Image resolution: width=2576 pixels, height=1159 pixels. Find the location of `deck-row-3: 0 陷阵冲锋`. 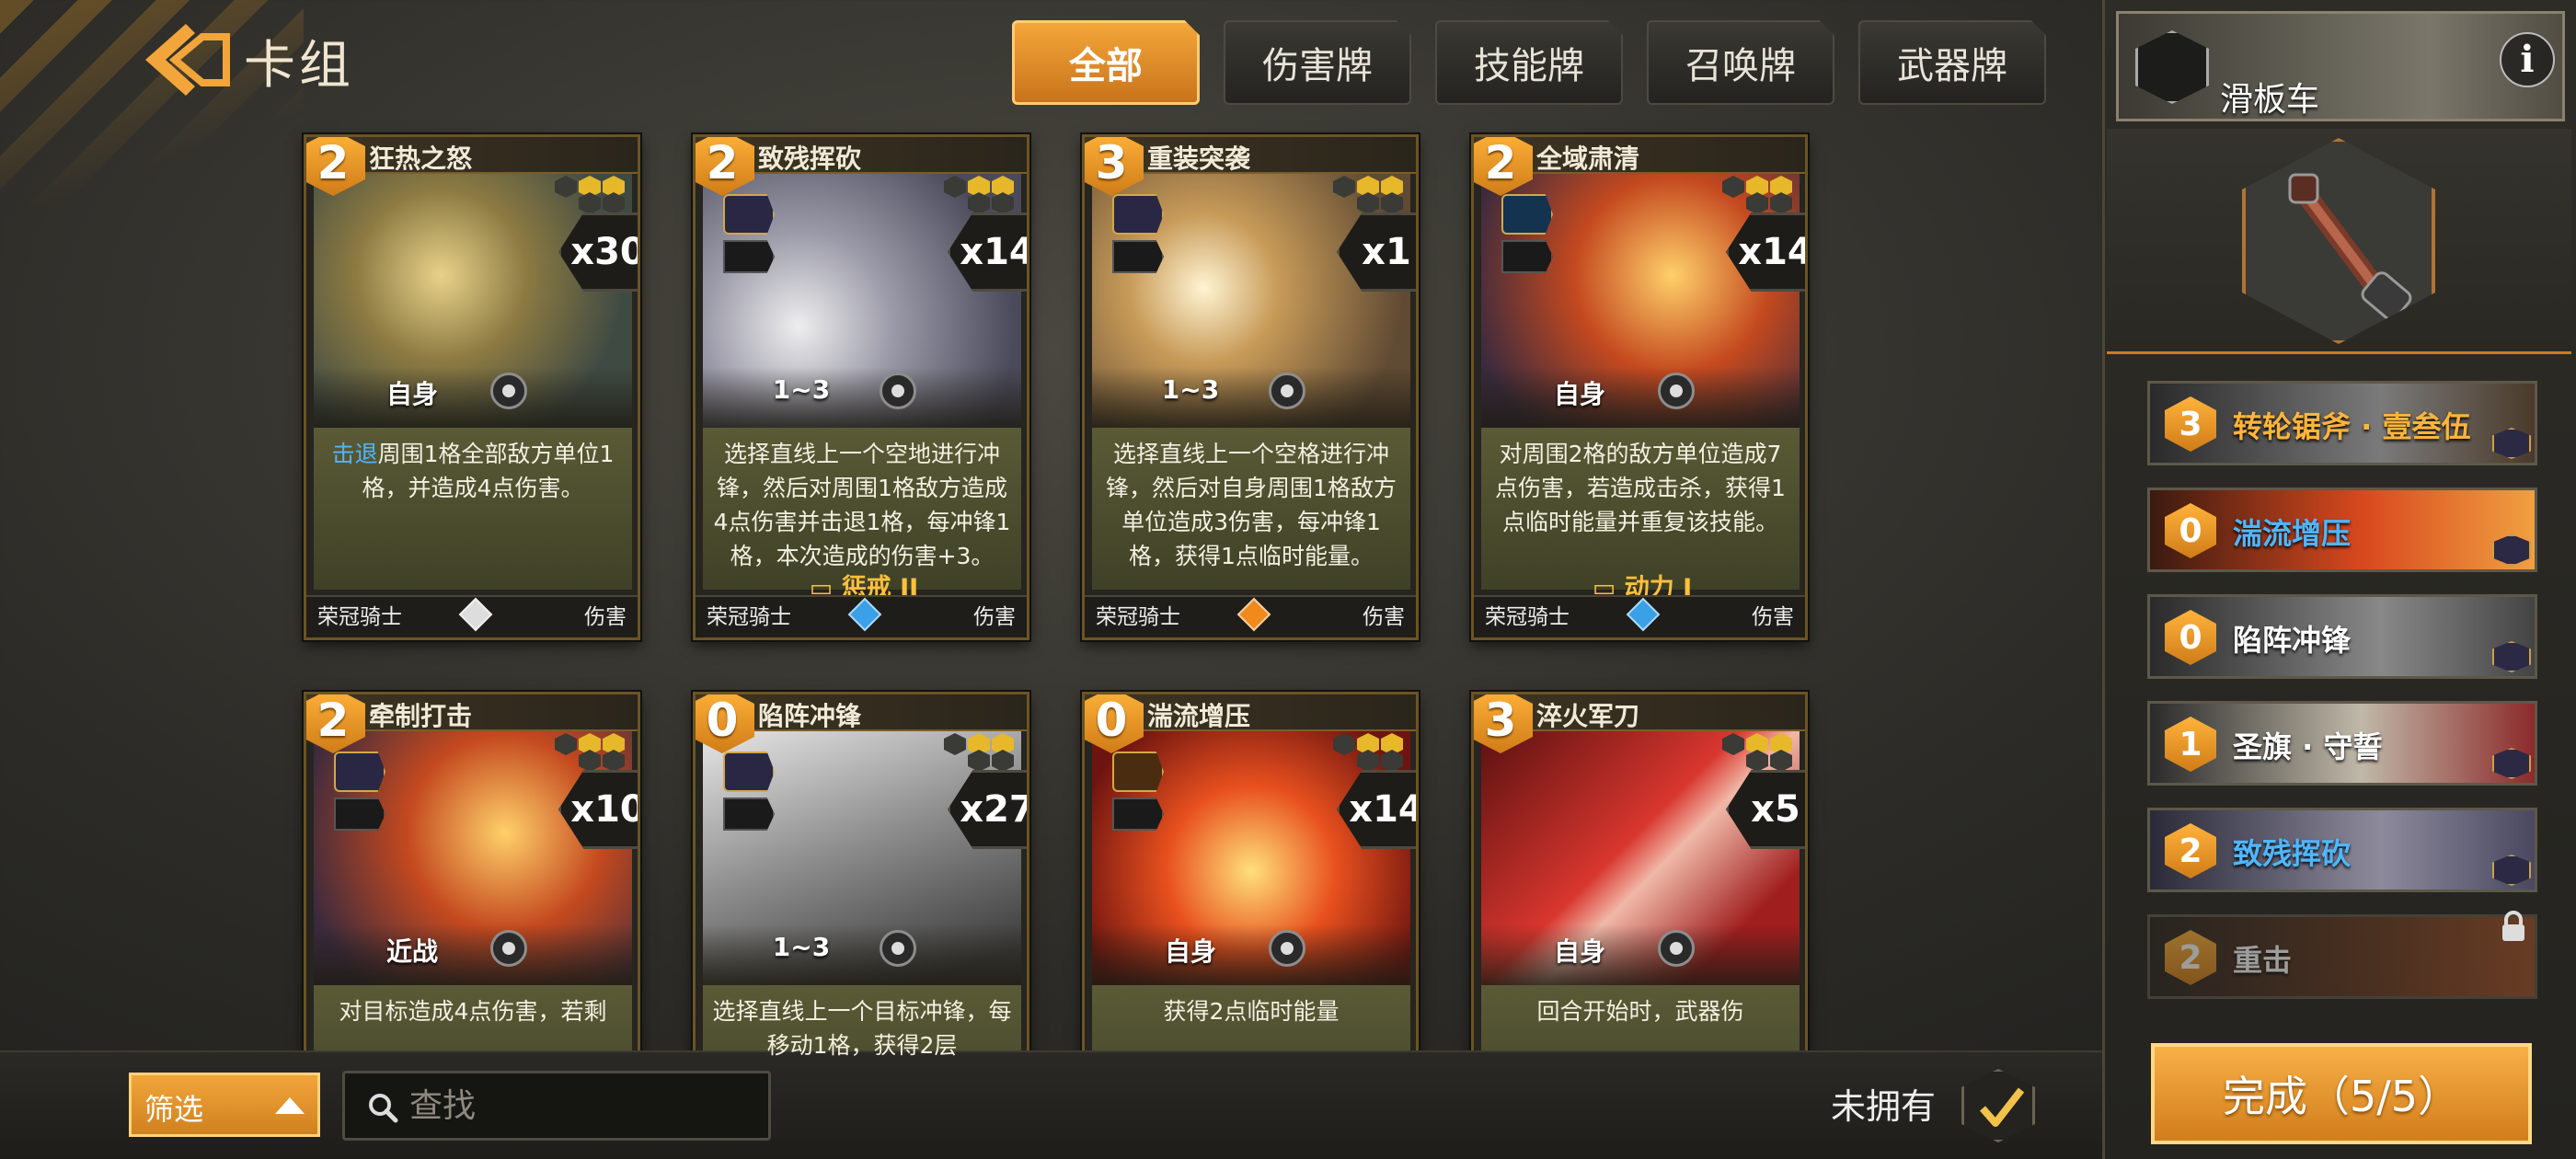

deck-row-3: 0 陷阵冲锋 is located at coordinates (2342, 636).